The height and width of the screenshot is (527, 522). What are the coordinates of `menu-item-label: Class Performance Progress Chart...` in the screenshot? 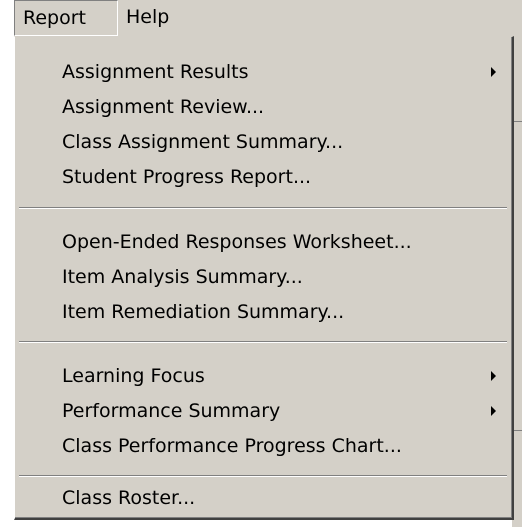 It's located at (232, 446).